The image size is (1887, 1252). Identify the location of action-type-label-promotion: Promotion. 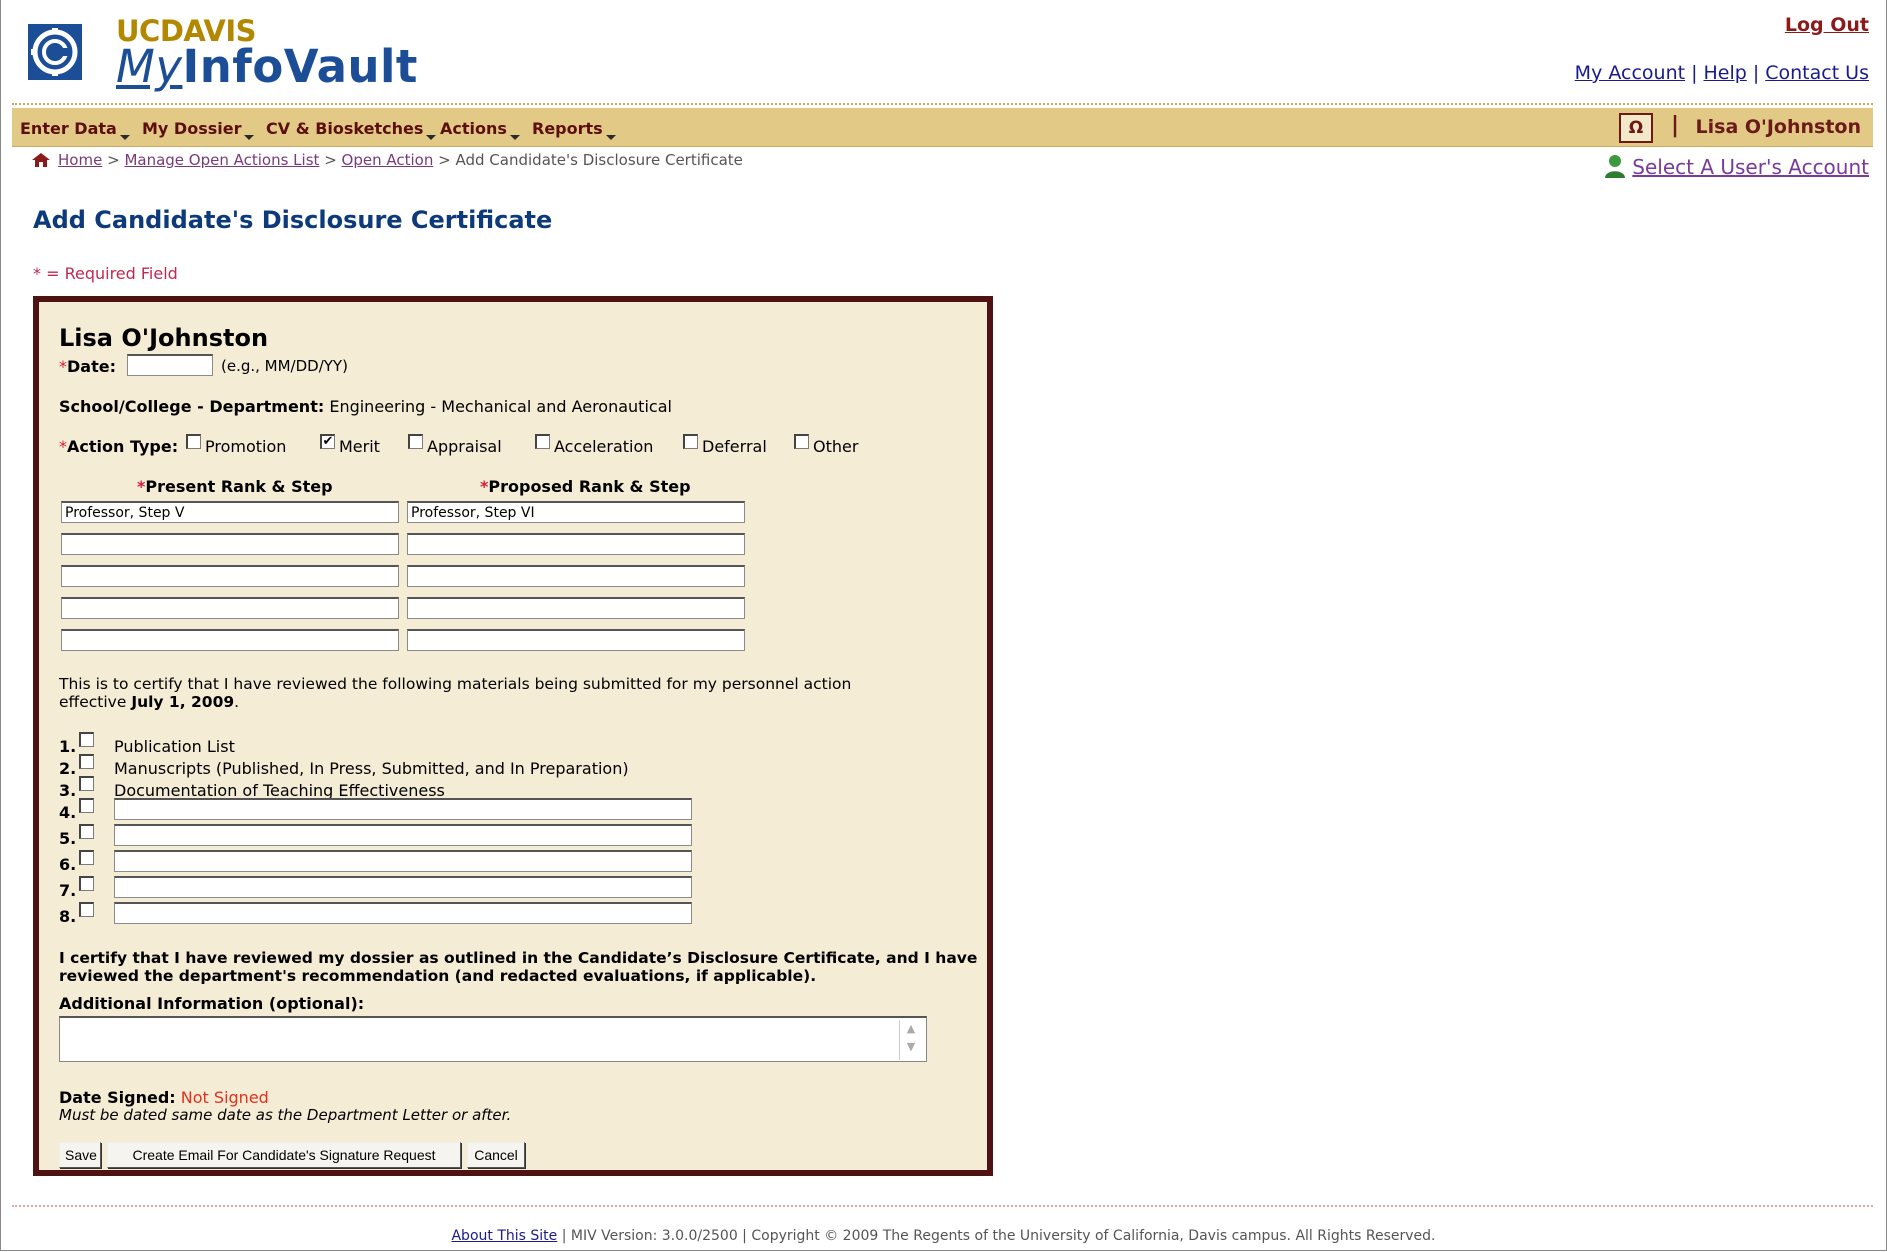
(246, 446).